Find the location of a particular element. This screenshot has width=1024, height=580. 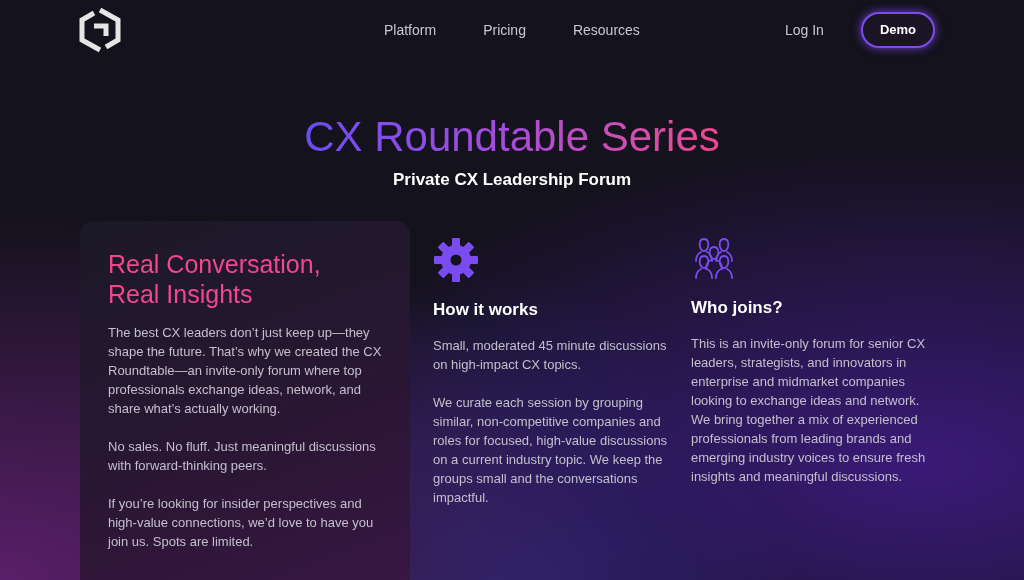

card-heading: Real Conversation, Real Insights is located at coordinates (215, 278).